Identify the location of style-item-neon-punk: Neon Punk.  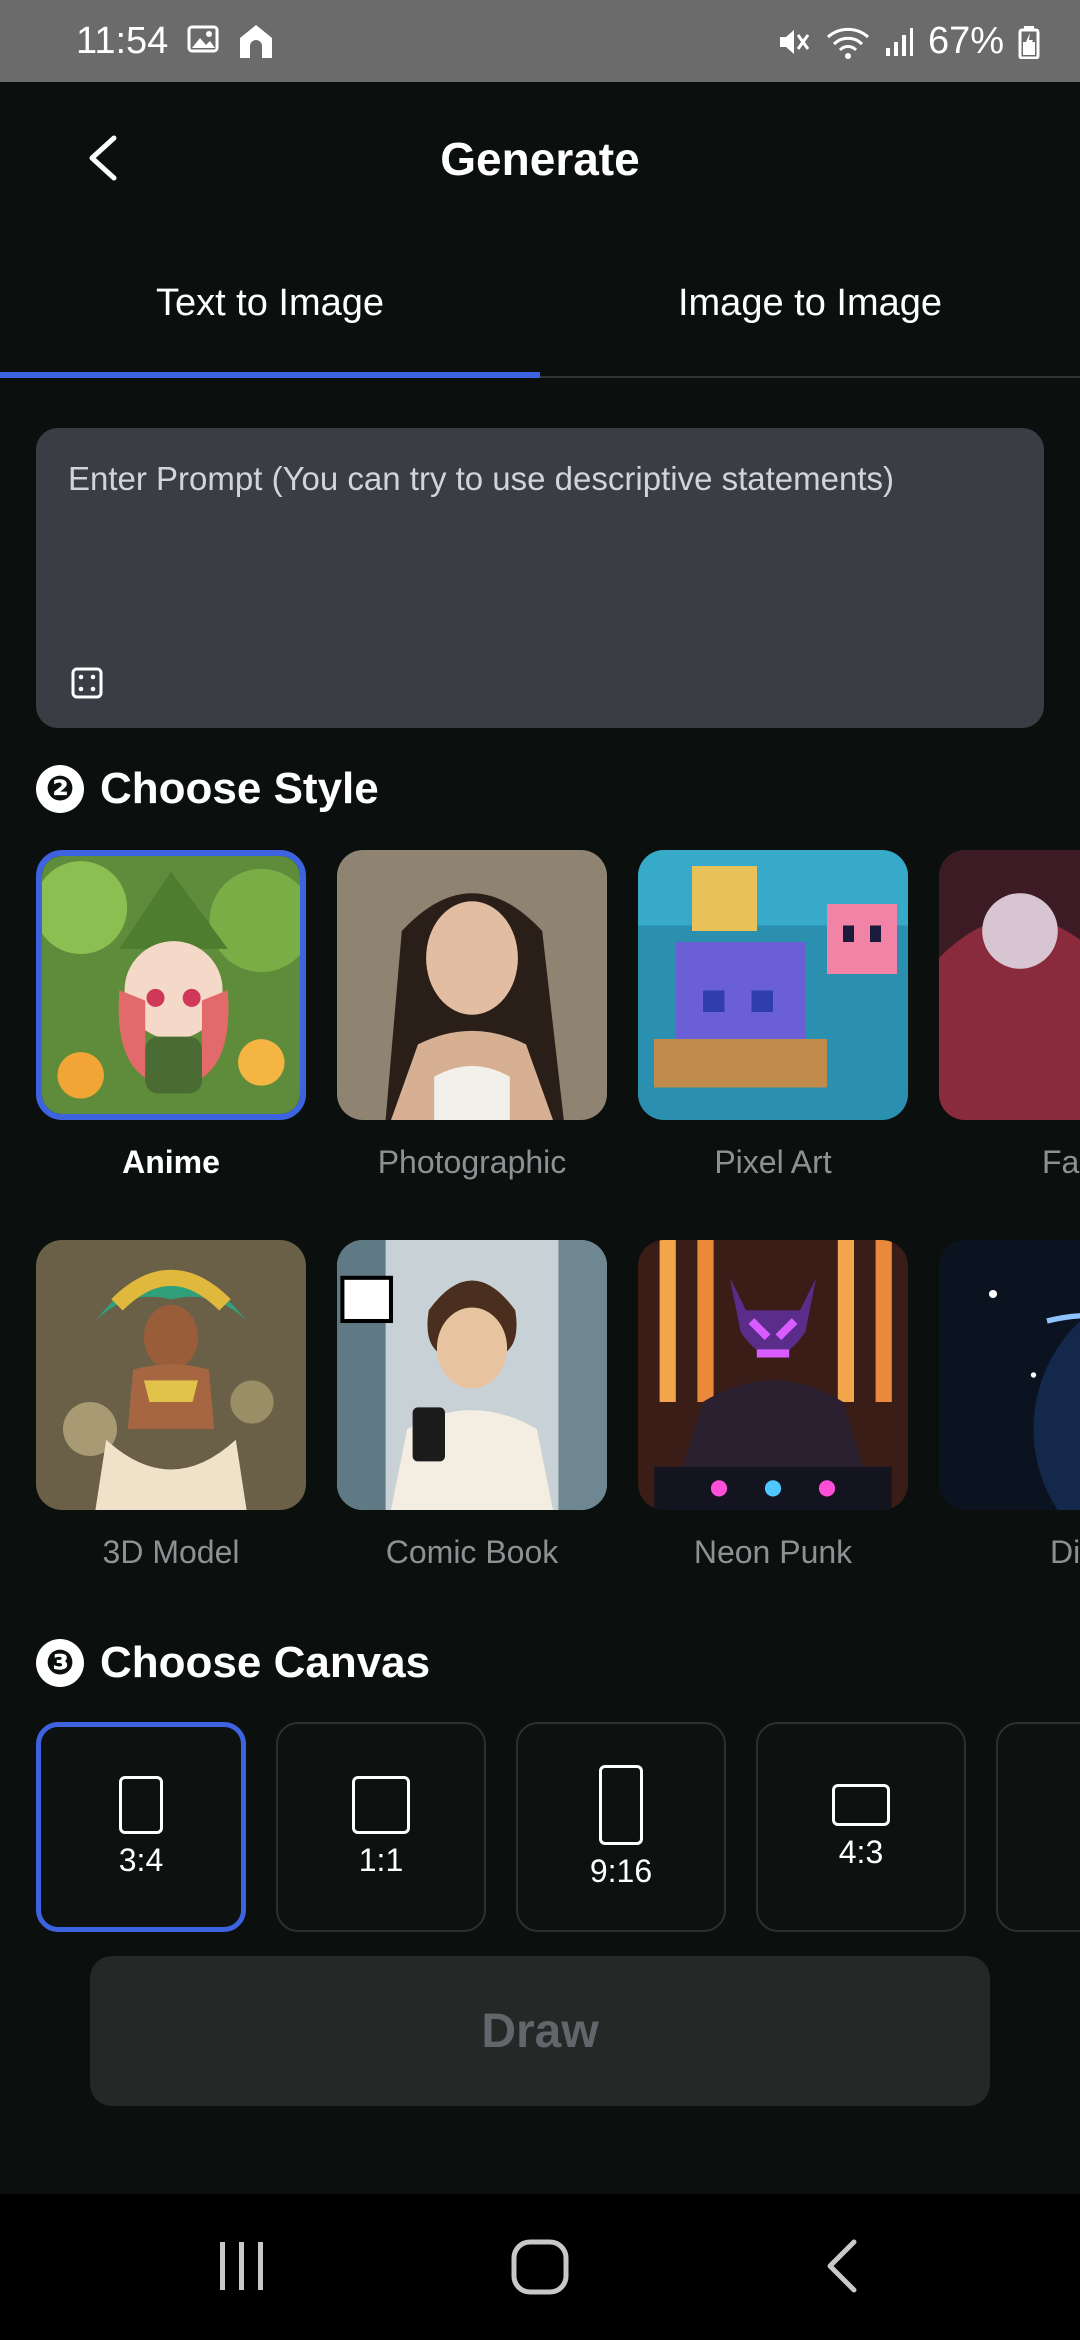
(773, 1405).